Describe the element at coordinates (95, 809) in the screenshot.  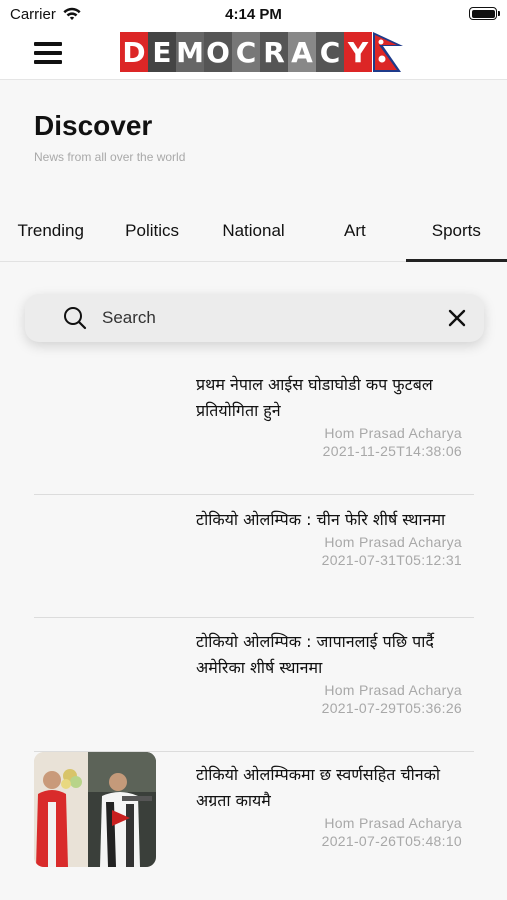
I see `article-thumbnail` at that location.